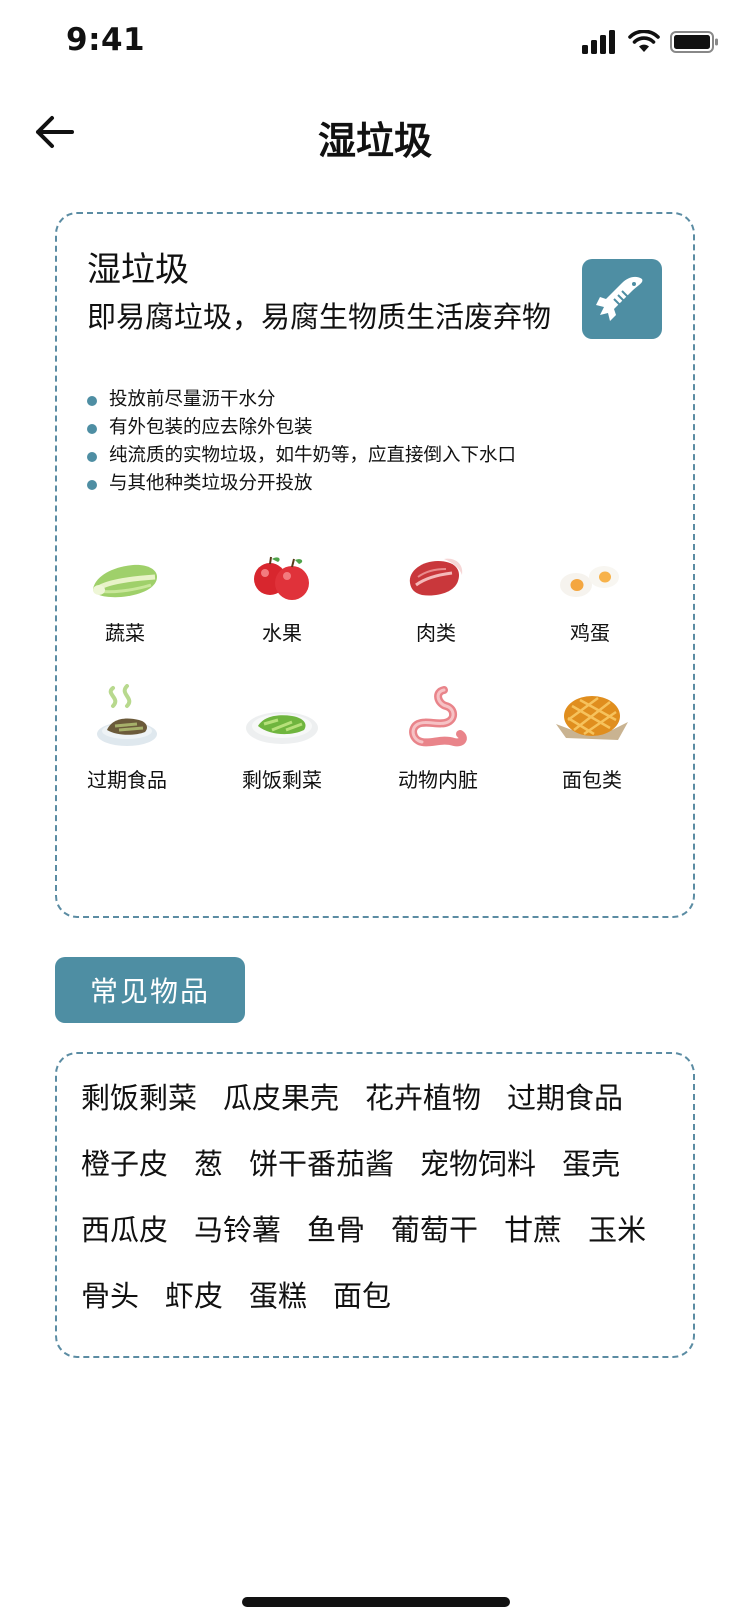  Describe the element at coordinates (592, 780) in the screenshot. I see `category-label: 面包类` at that location.